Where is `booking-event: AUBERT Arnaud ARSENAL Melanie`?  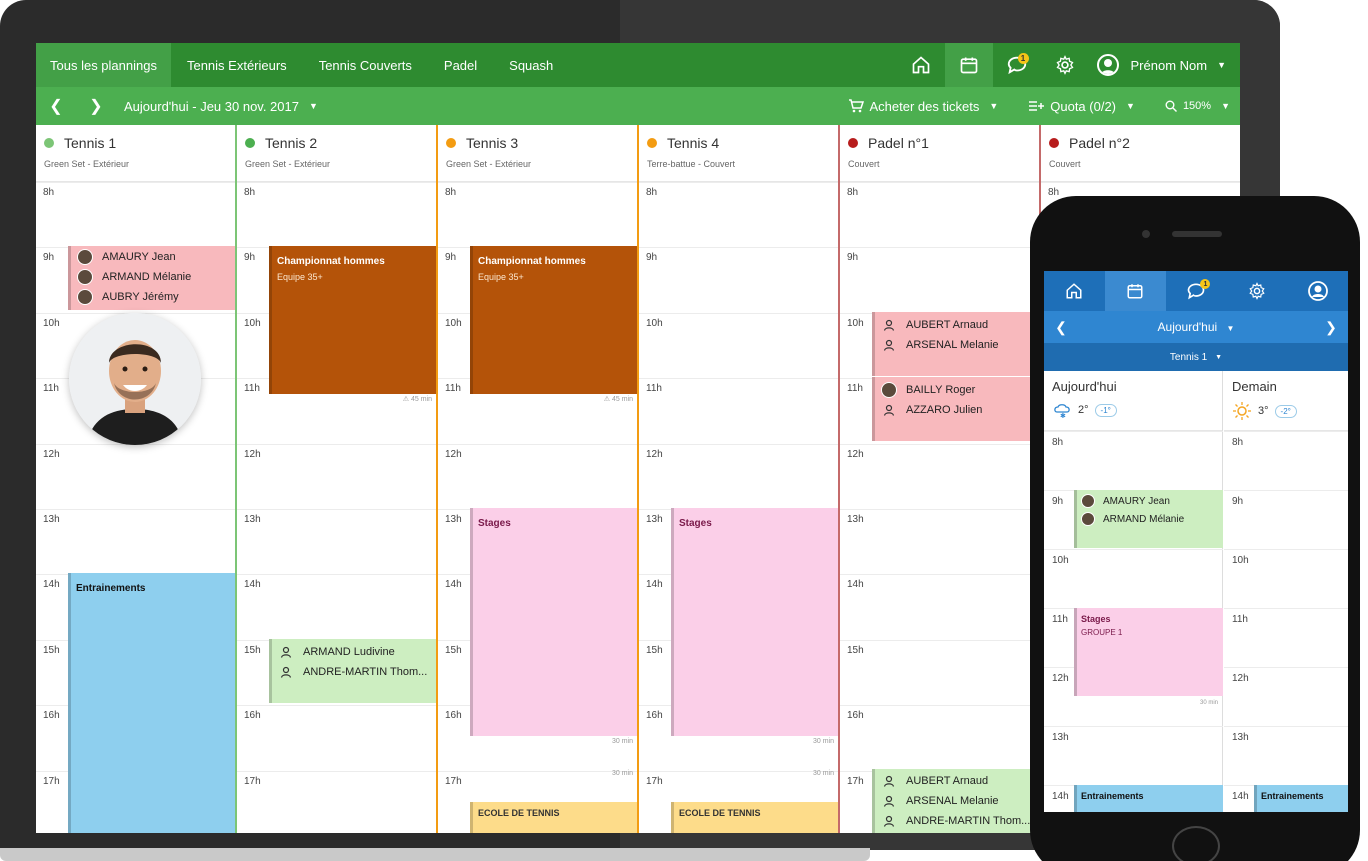 booking-event: AUBERT Arnaud ARSENAL Melanie is located at coordinates (957, 344).